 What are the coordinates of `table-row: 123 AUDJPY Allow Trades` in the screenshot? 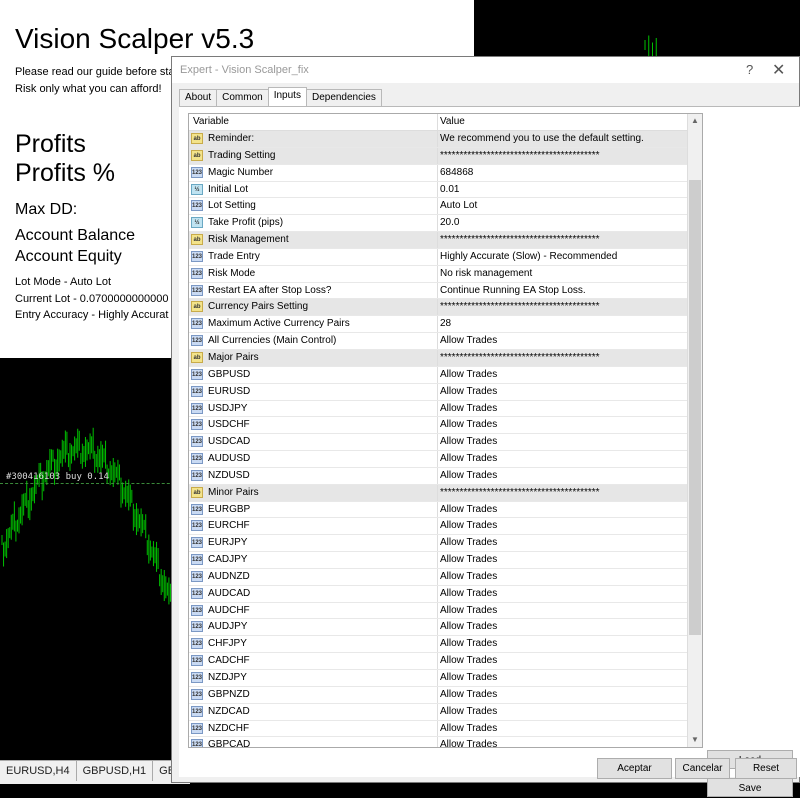 It's located at (445, 628).